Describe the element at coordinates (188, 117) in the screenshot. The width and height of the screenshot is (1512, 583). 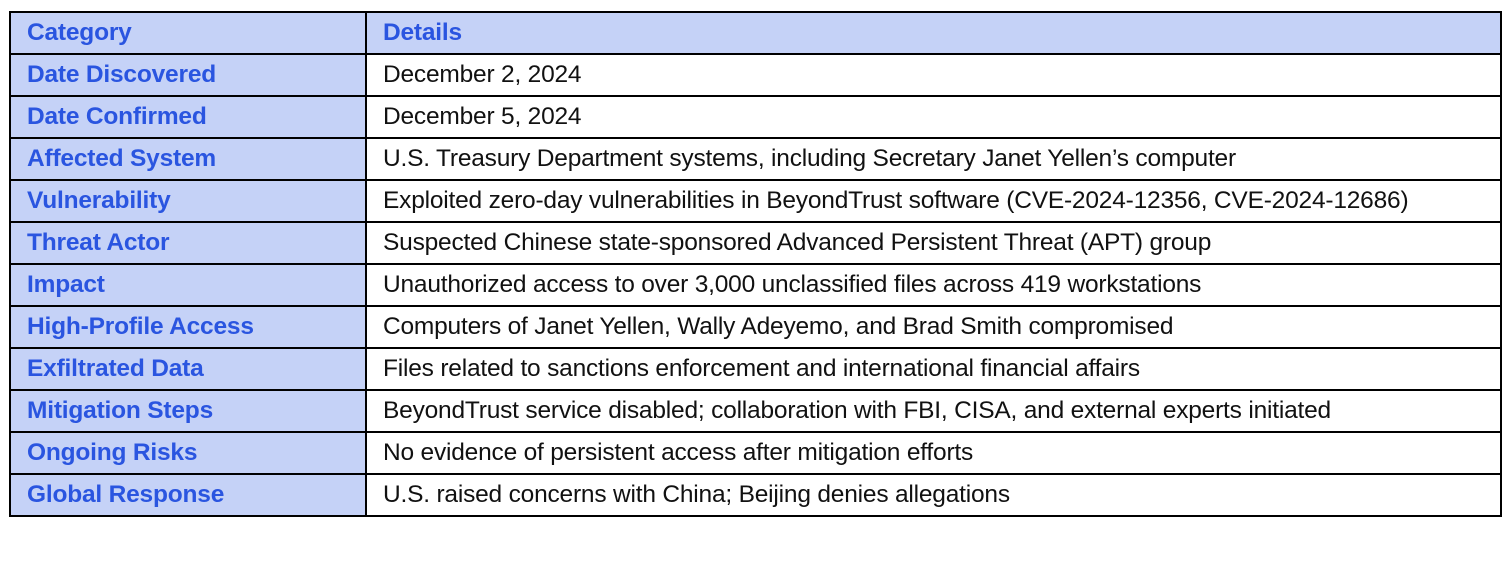
I see `category-cell: Date Confirmed` at that location.